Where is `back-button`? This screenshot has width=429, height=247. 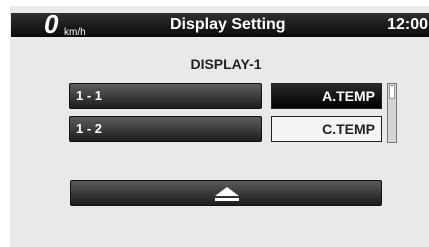 back-button is located at coordinates (226, 193).